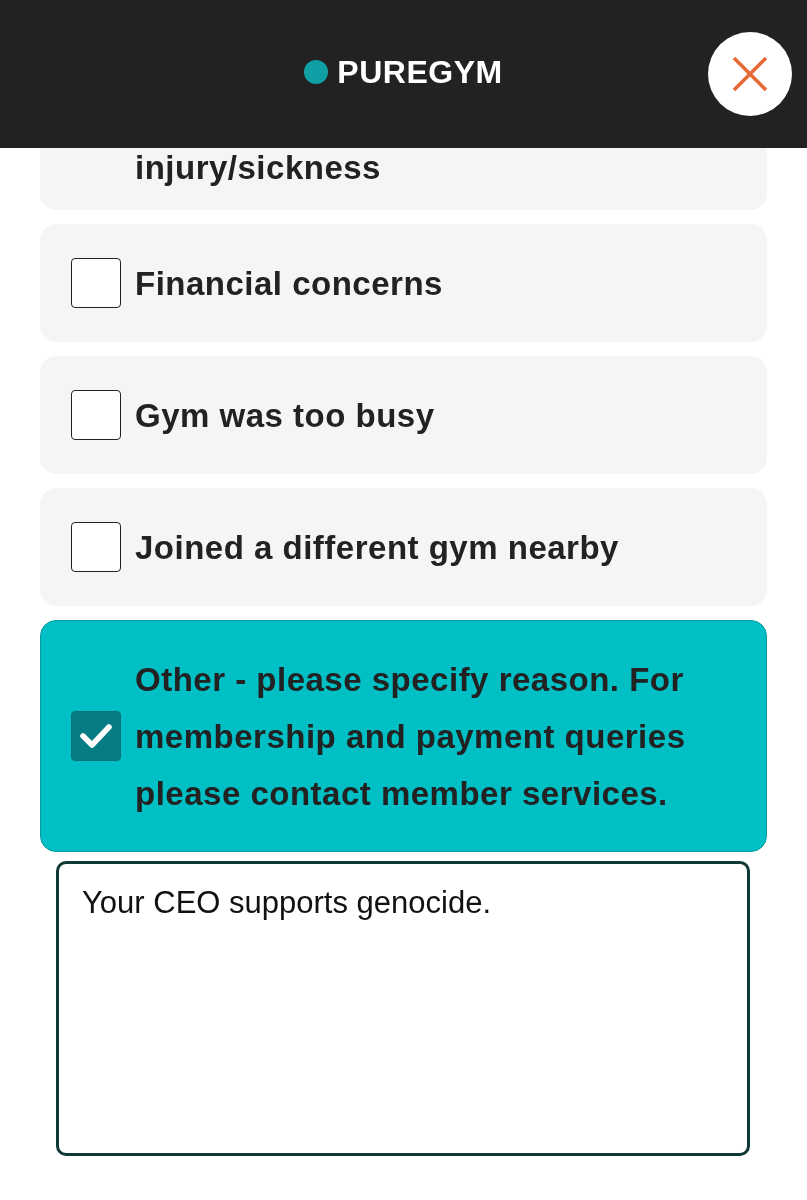 Image resolution: width=807 pixels, height=1200 pixels. I want to click on logo-text: PUREGYM, so click(420, 72).